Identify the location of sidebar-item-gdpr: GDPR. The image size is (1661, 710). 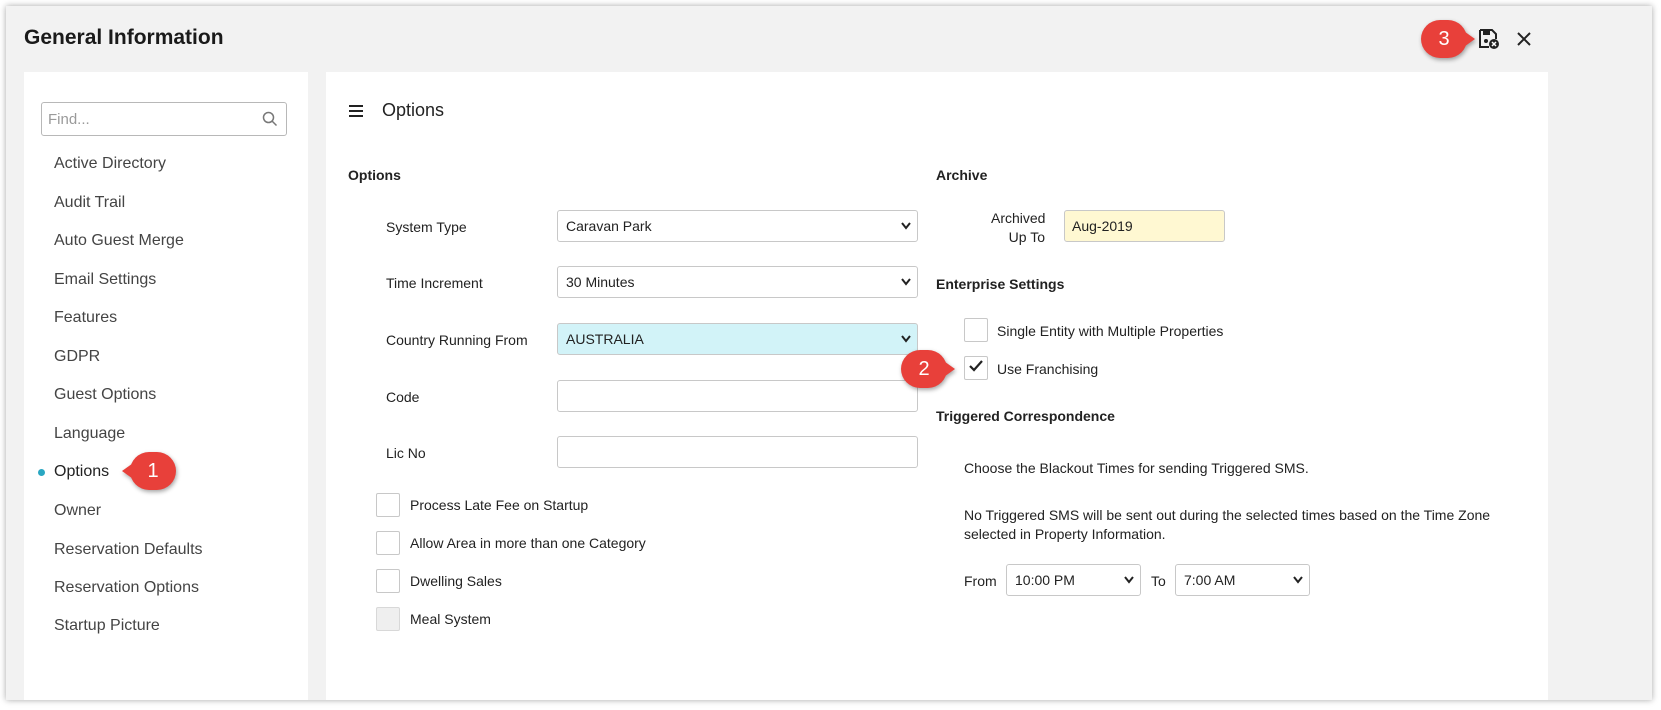
(77, 357).